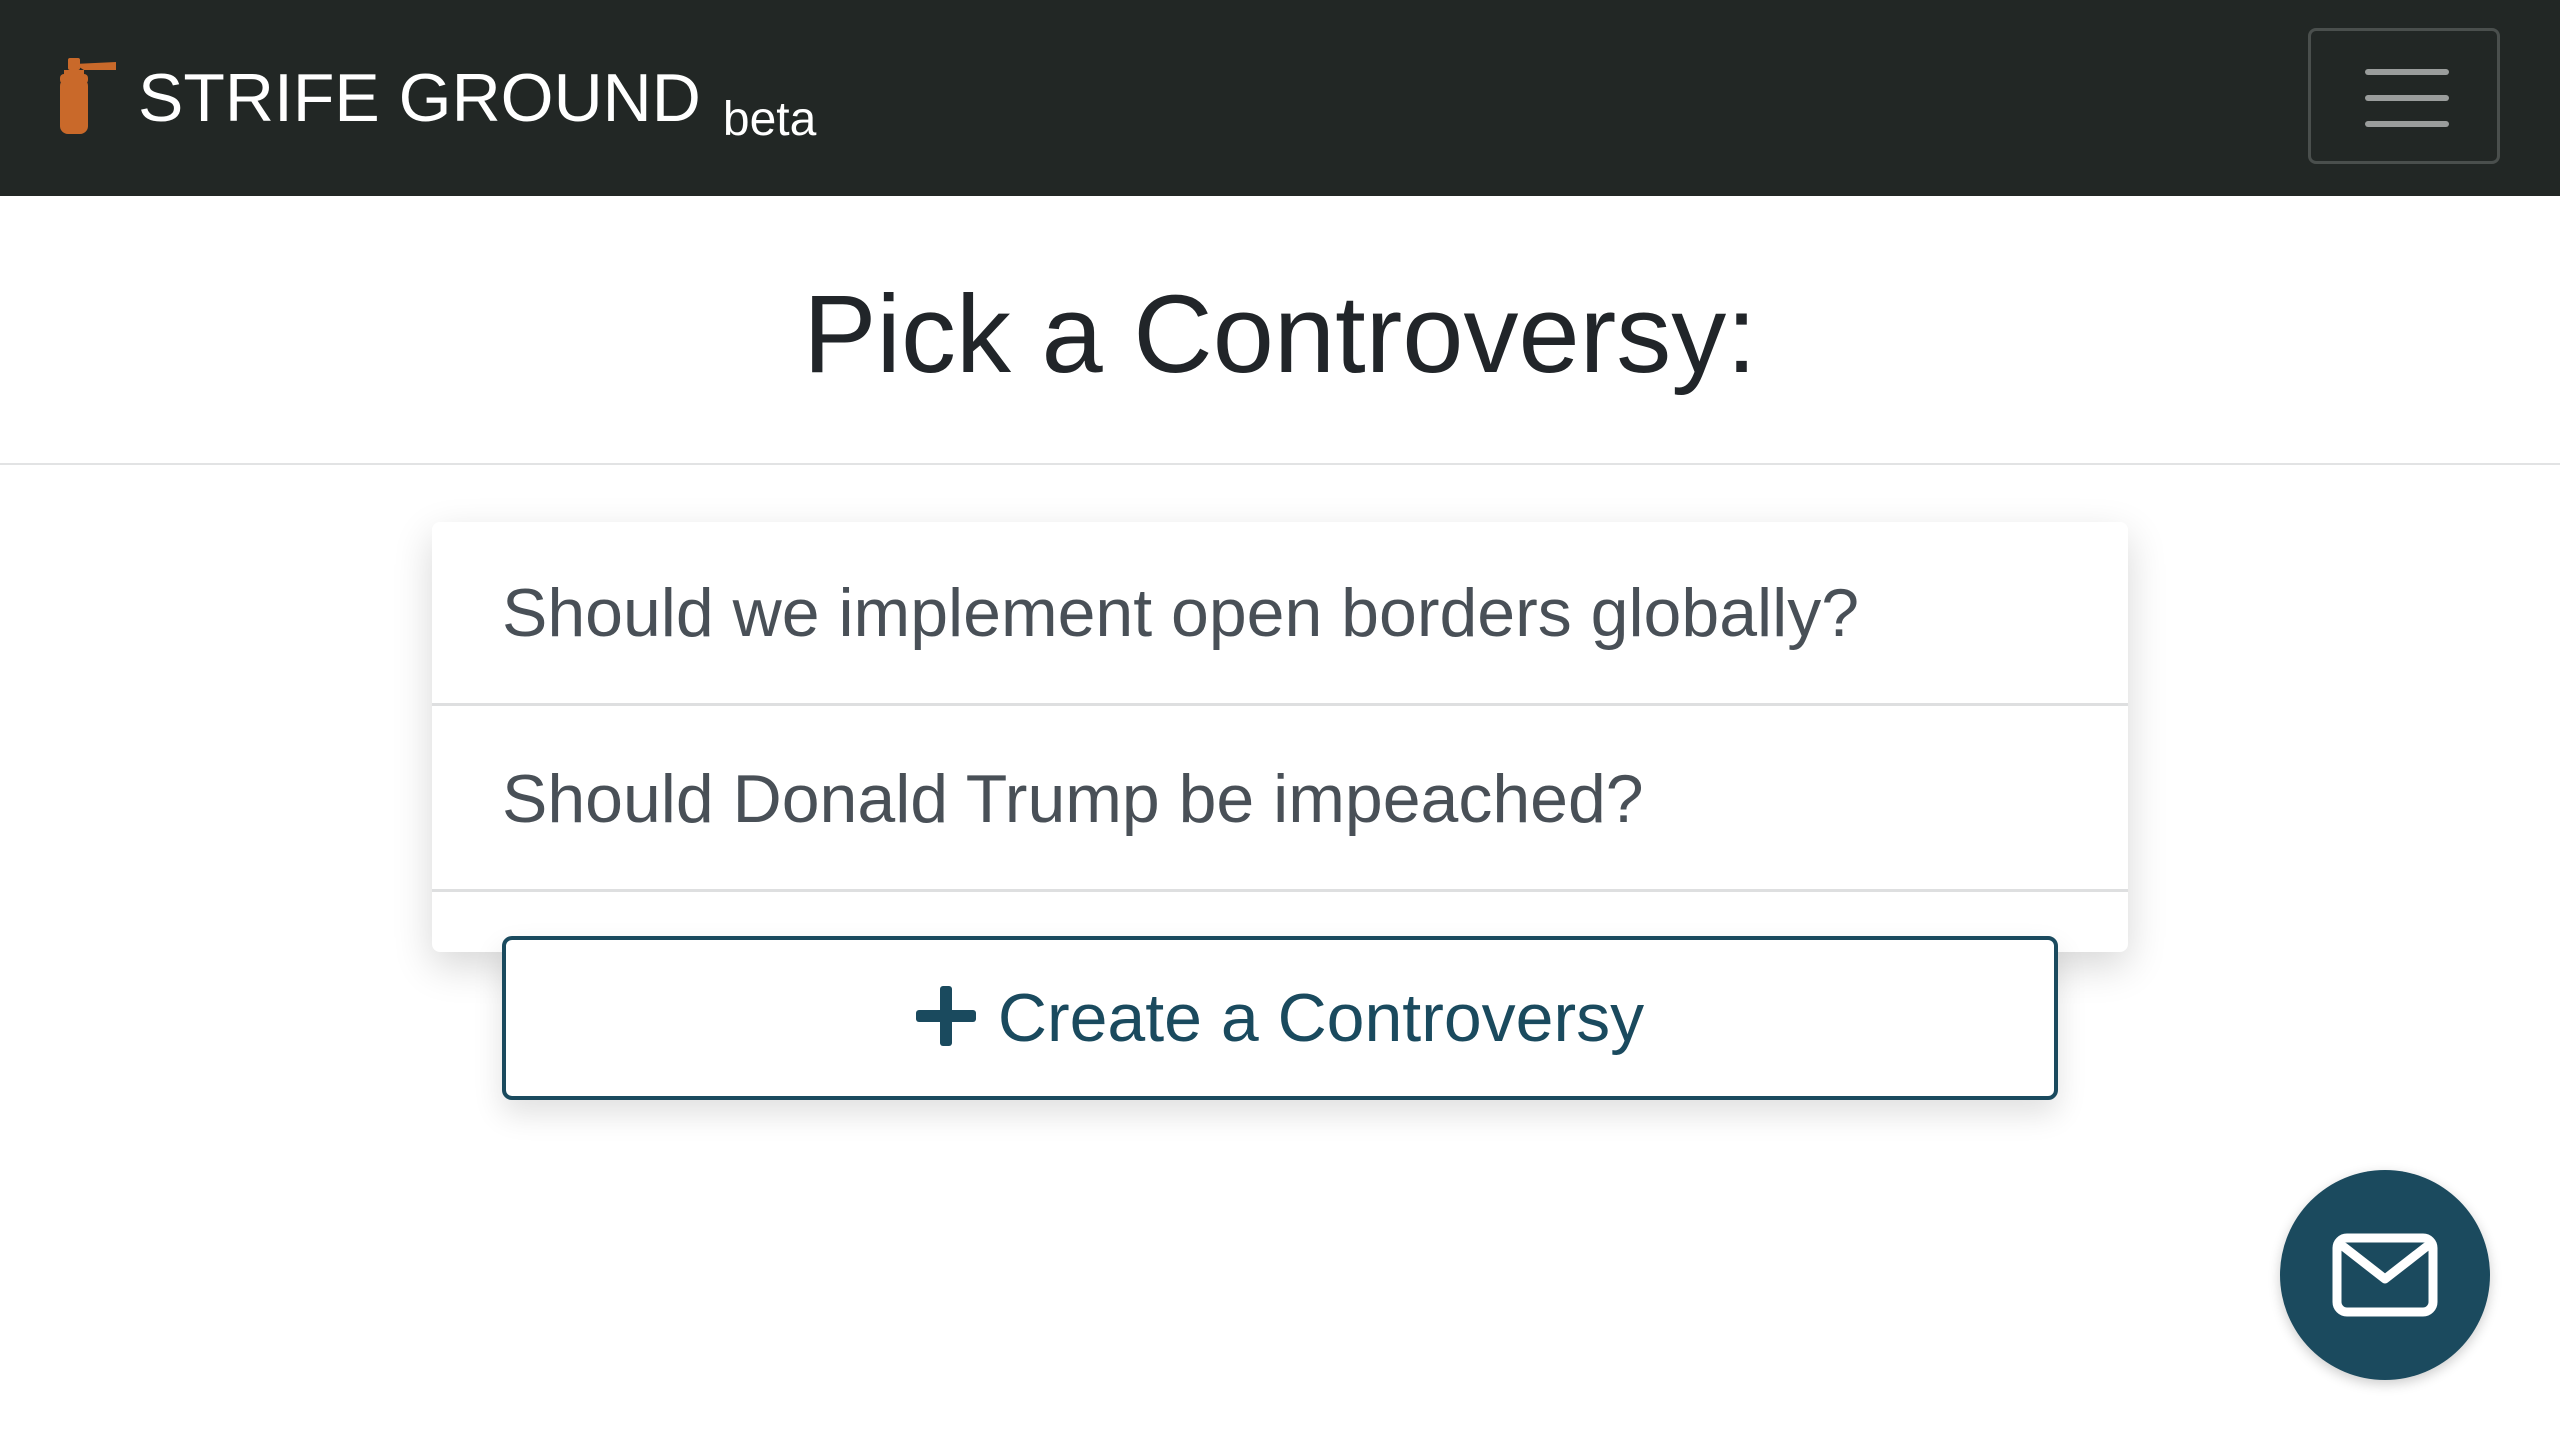  I want to click on create-controversy-button: Create a Controversy, so click(1280, 1018).